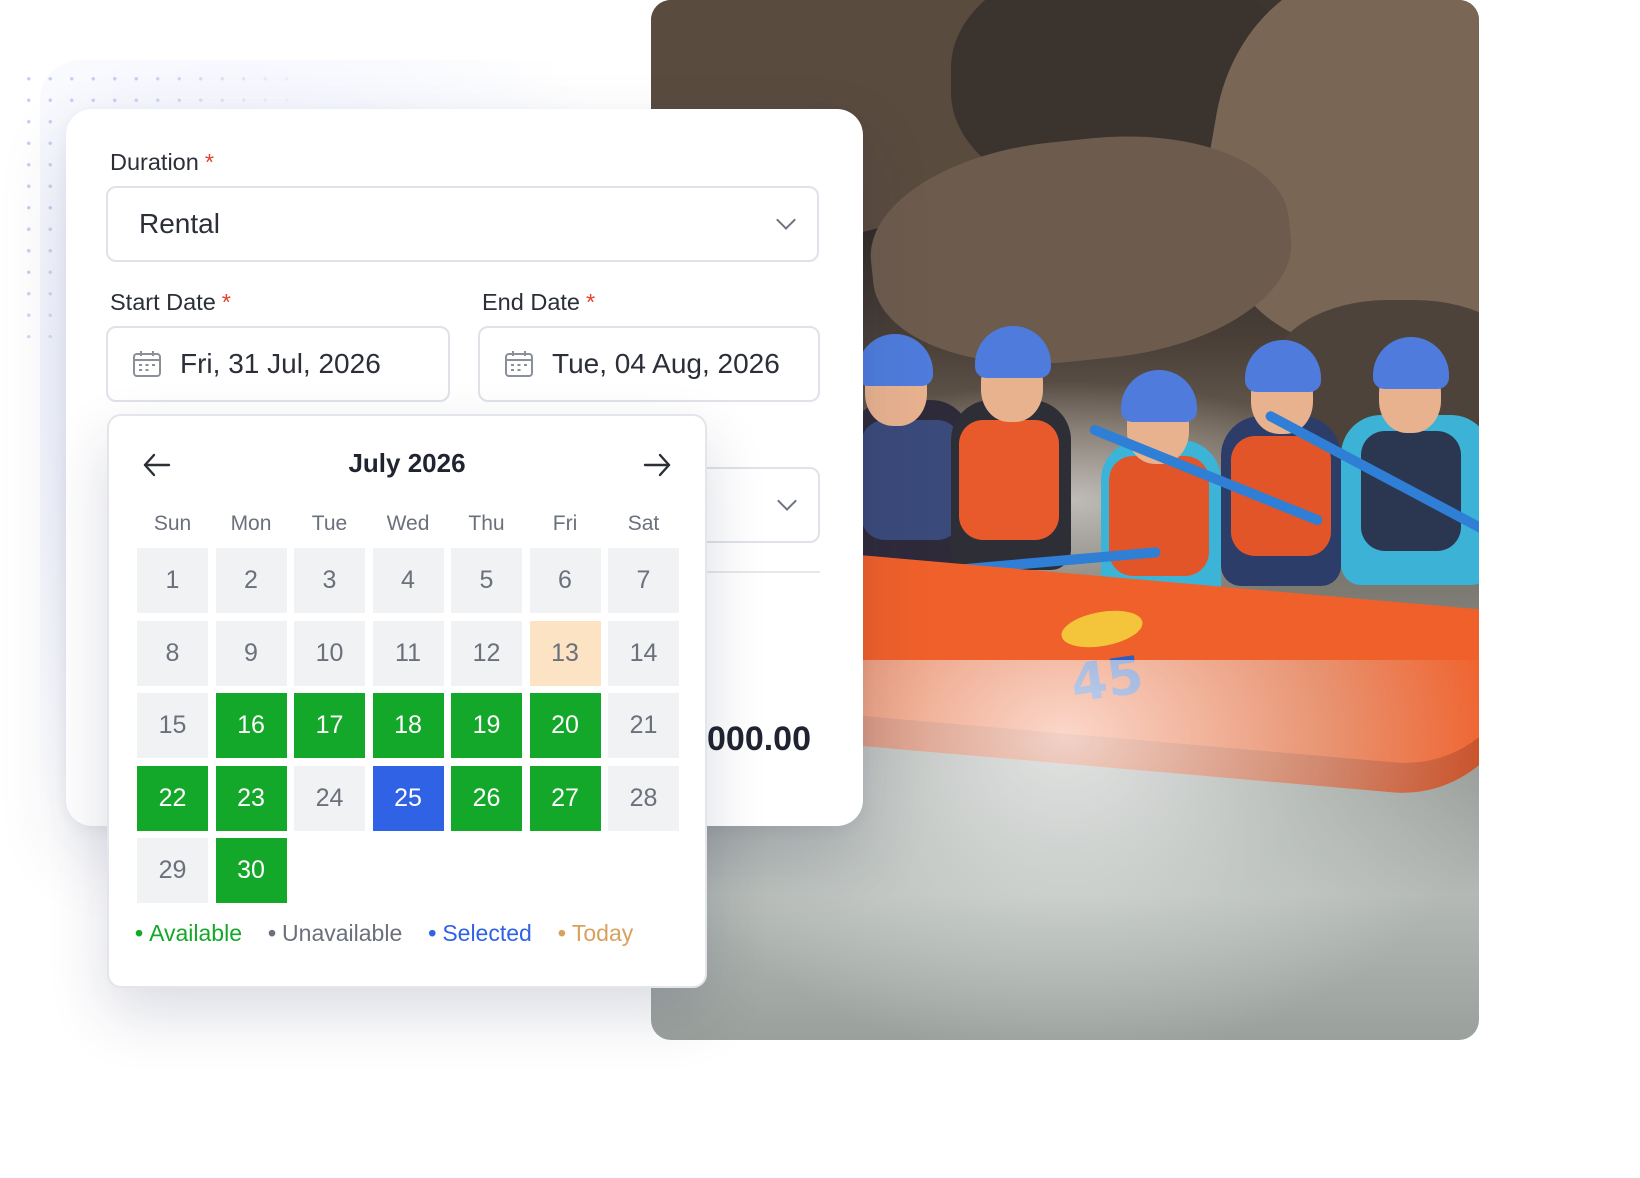 This screenshot has height=1178, width=1640. What do you see at coordinates (763, 572) in the screenshot?
I see `divider` at bounding box center [763, 572].